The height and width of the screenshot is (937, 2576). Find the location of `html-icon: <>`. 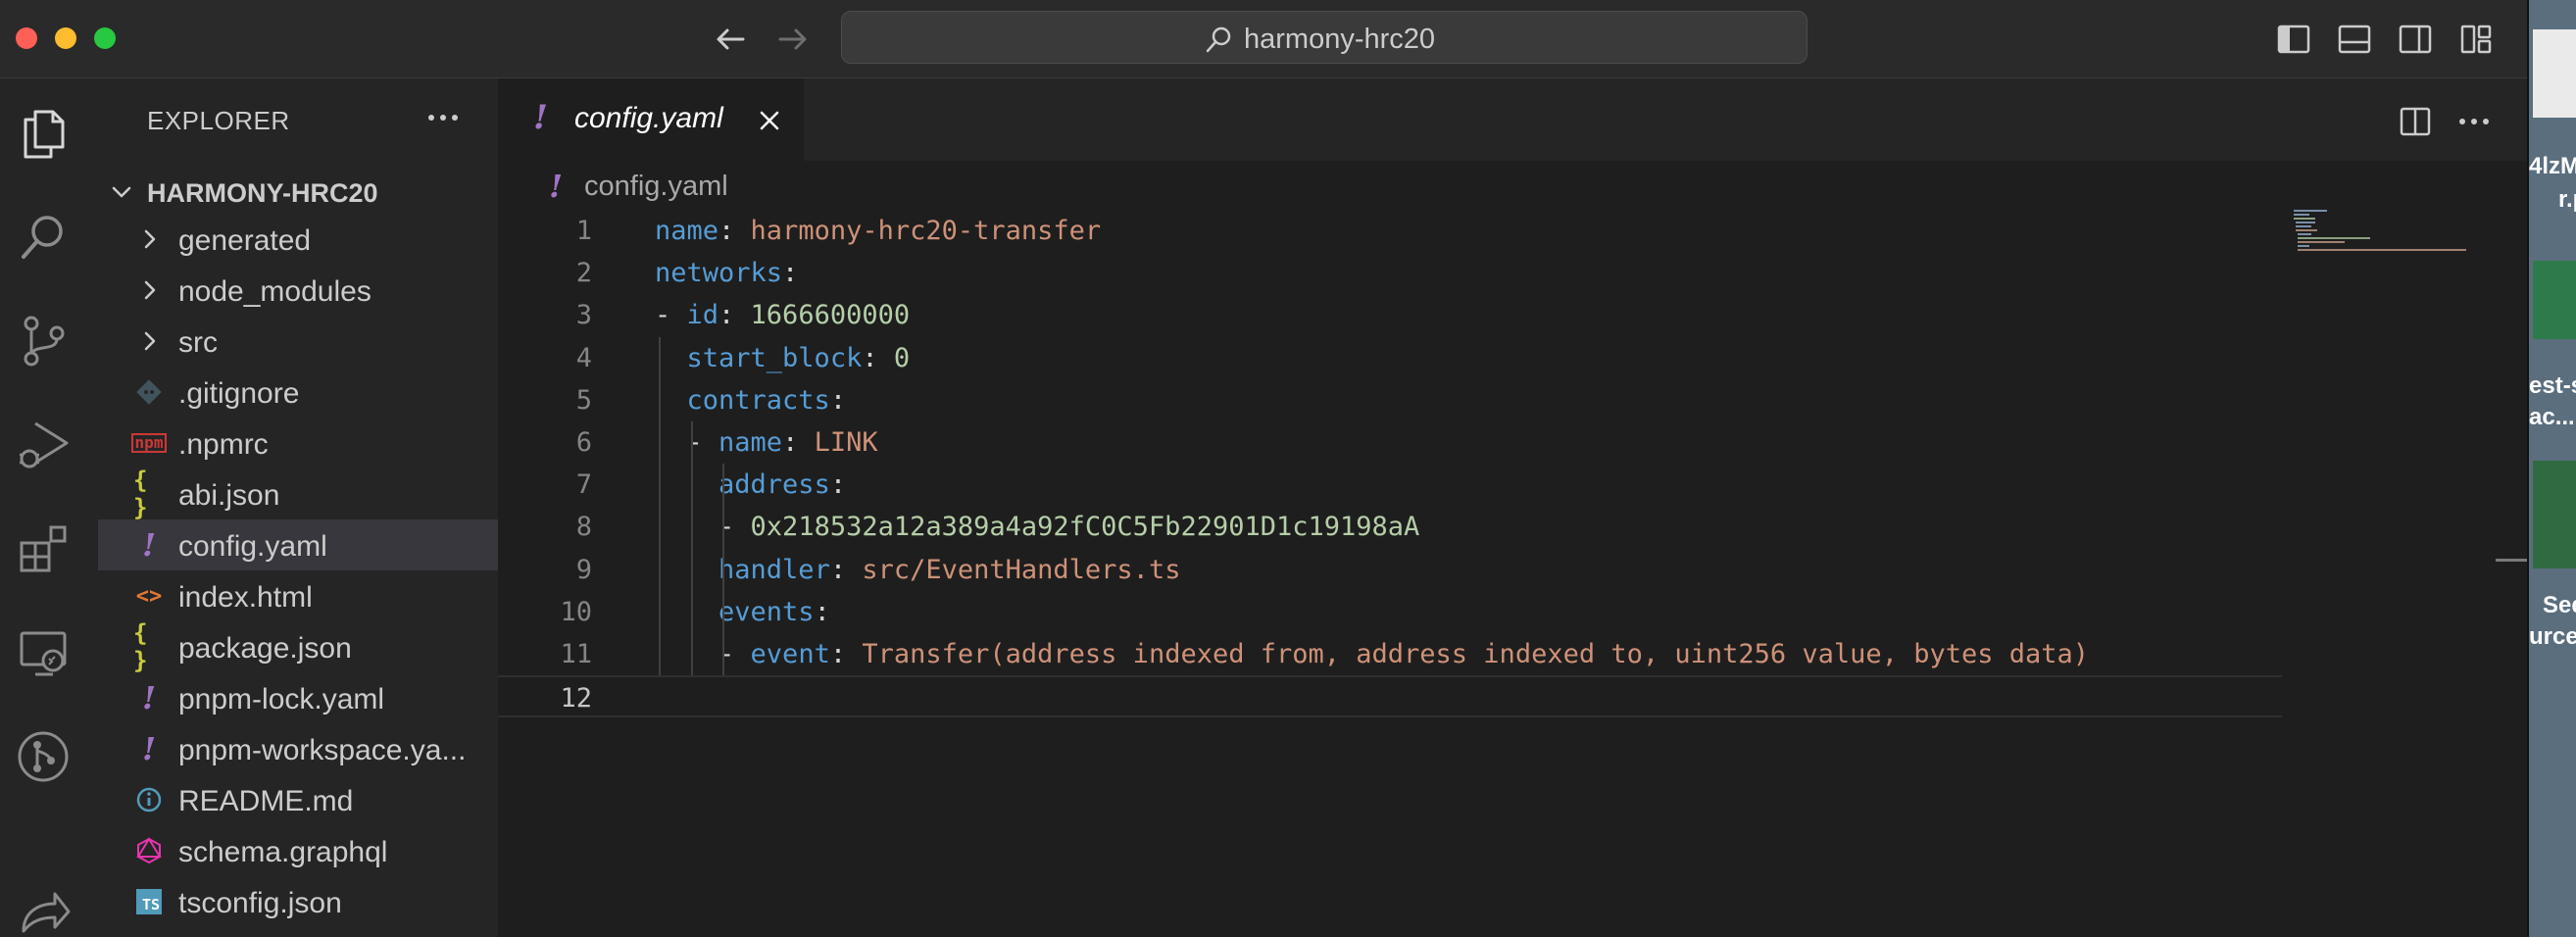

html-icon: <> is located at coordinates (149, 596).